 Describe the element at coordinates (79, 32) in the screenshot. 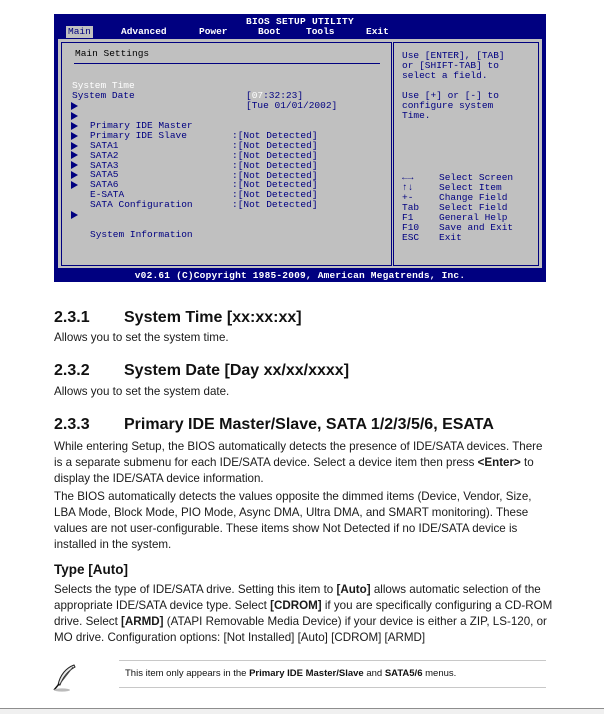

I see `bios-tab-main: Main` at that location.